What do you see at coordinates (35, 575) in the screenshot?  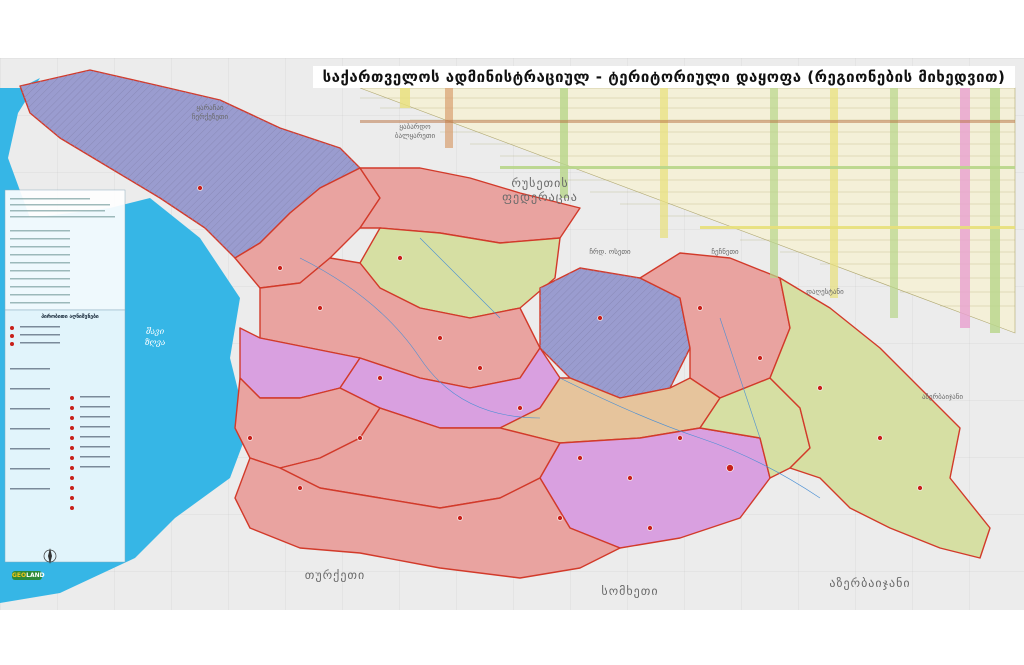 I see `logo-land: LAND` at bounding box center [35, 575].